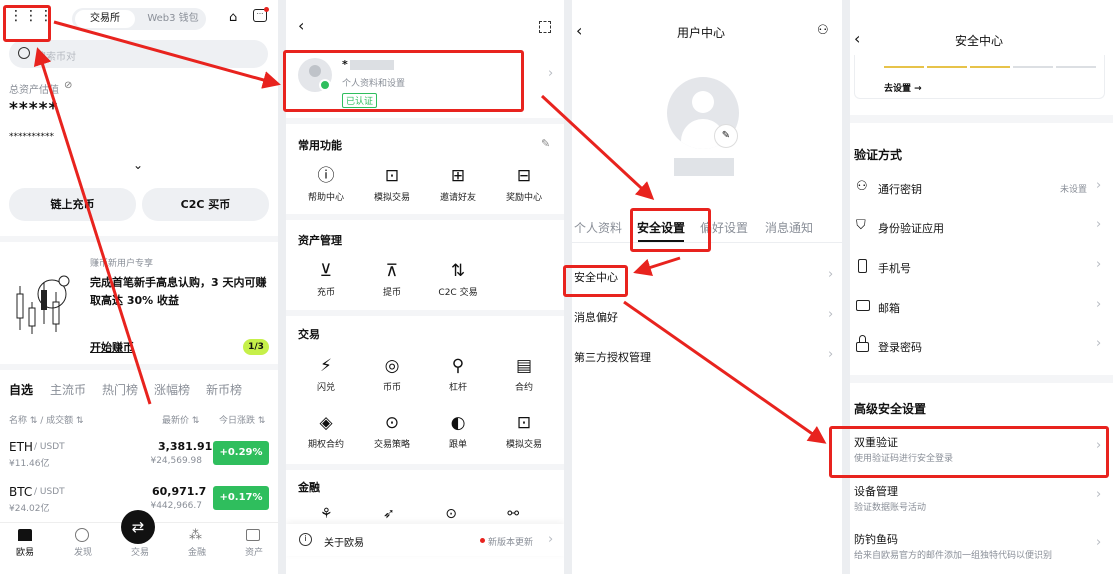 The height and width of the screenshot is (574, 1113). I want to click on nav-home-icon, so click(25, 535).